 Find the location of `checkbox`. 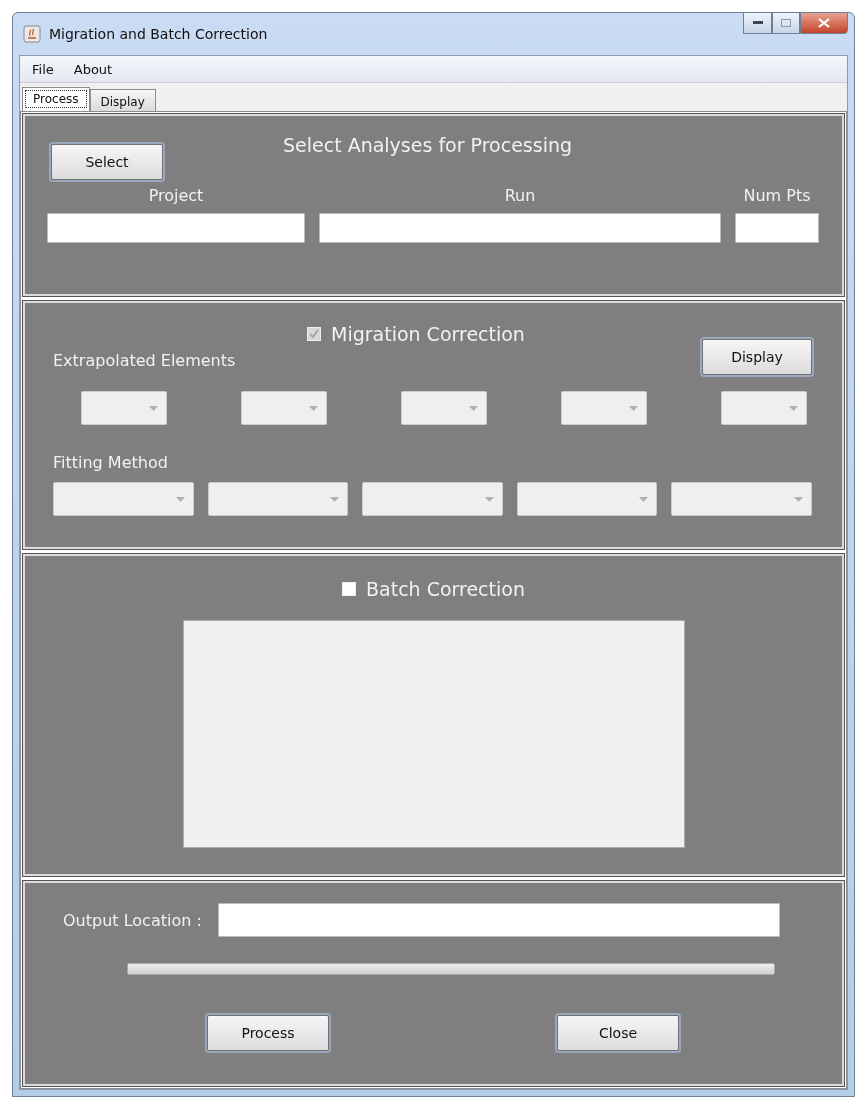

checkbox is located at coordinates (349, 589).